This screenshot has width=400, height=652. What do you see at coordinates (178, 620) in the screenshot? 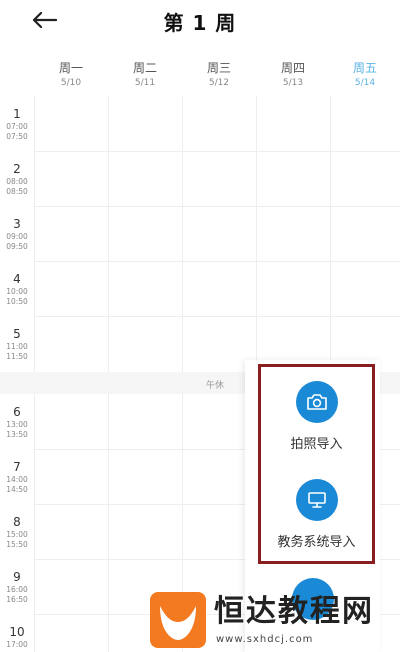
I see `watermark-logo-icon` at bounding box center [178, 620].